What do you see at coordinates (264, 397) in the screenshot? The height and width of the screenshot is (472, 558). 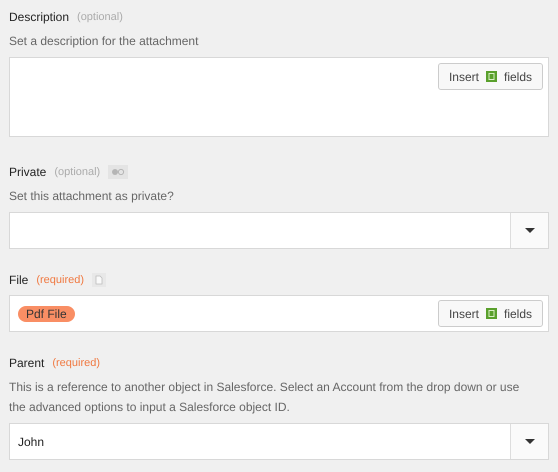 I see `help-text: This is a reference to another object in Salesforce. Select an Account from the drop down or use the advanced options to input a Salesforce object ID.` at bounding box center [264, 397].